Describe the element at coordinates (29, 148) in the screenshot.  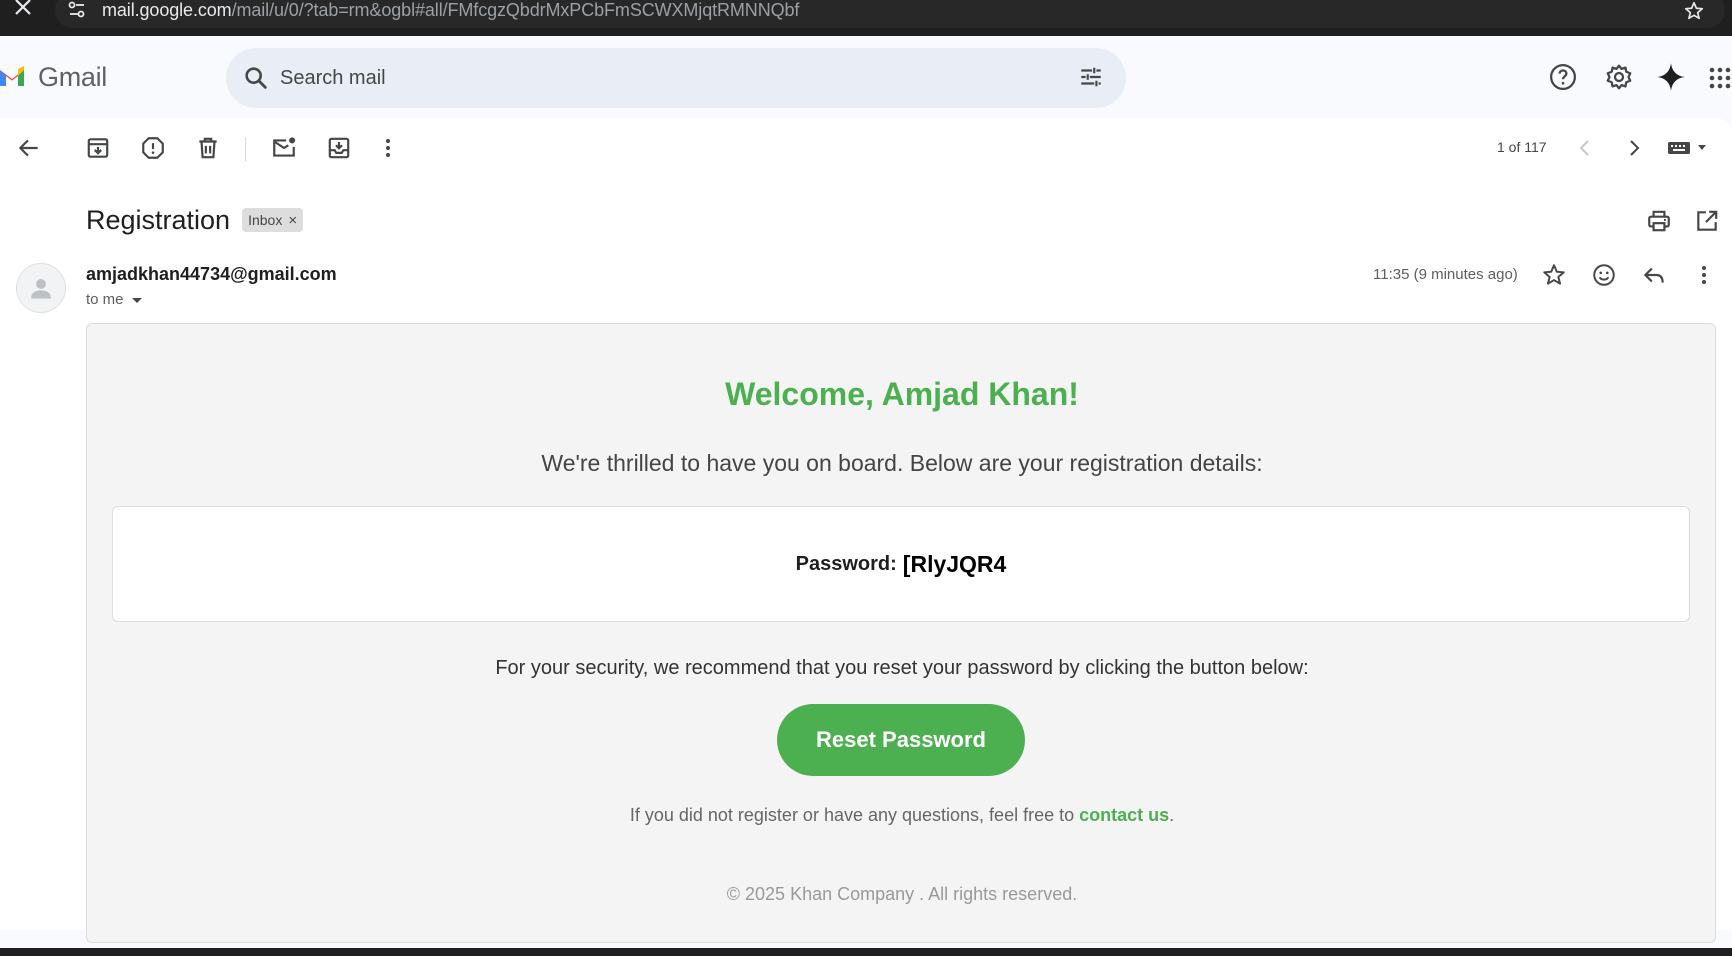
I see `back-arrow-icon` at that location.